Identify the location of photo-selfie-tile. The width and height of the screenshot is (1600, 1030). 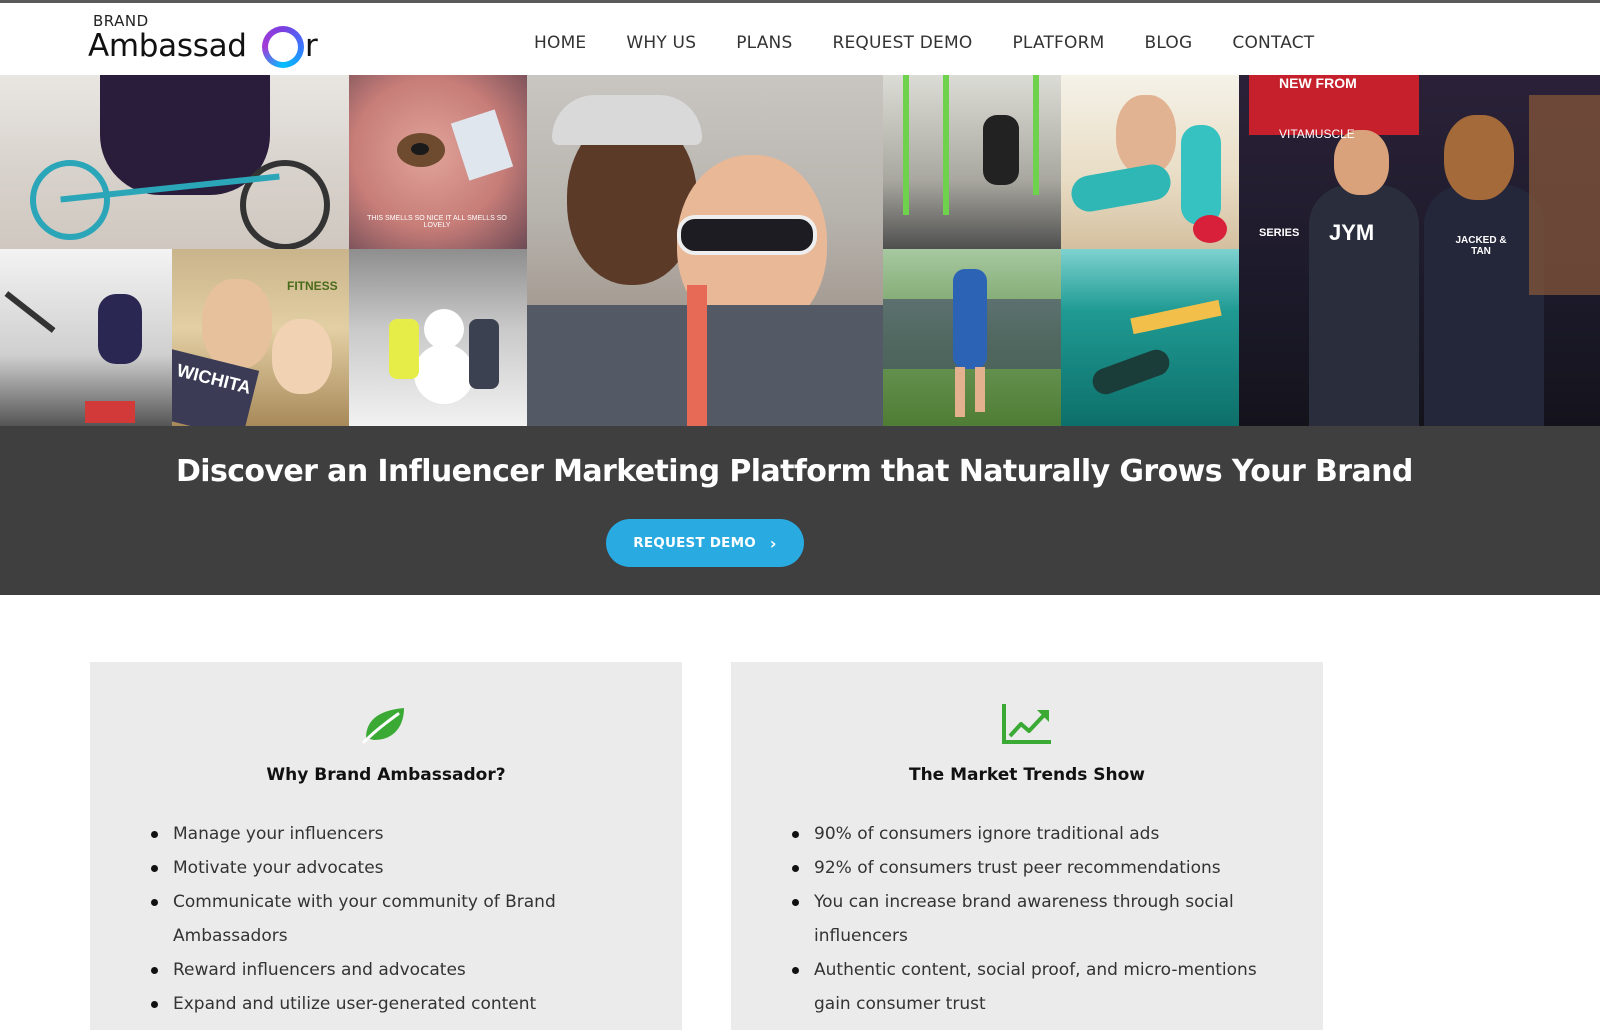
(705, 250).